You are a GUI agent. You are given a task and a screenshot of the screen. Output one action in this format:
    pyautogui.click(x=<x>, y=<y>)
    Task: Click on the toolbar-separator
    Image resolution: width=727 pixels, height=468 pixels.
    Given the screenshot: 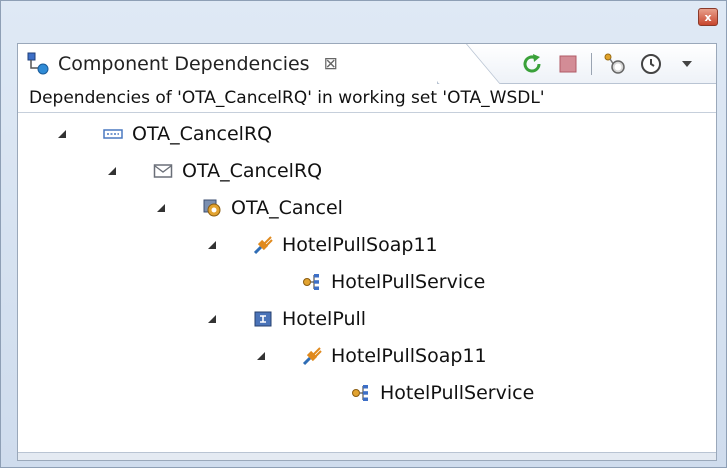 What is the action you would take?
    pyautogui.click(x=591, y=64)
    